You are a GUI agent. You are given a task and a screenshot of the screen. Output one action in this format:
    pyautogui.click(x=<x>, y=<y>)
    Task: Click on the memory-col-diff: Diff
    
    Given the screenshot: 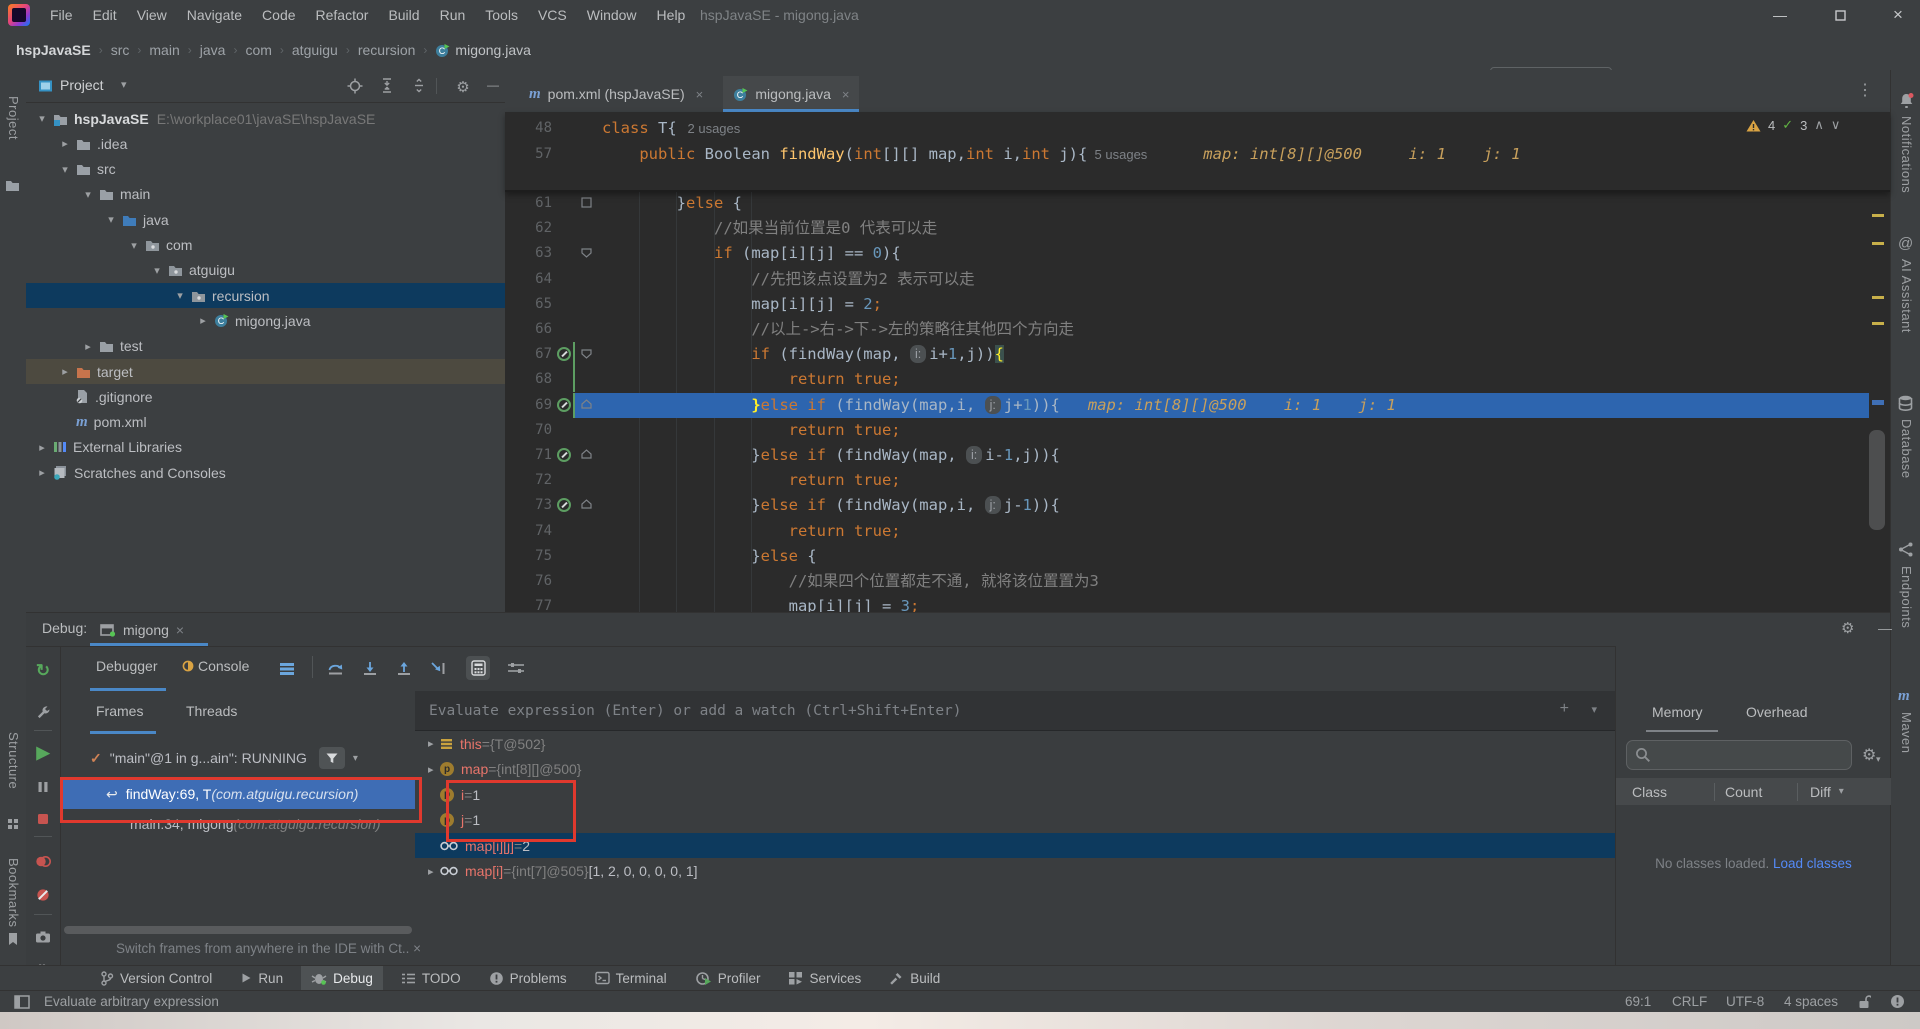 What is the action you would take?
    pyautogui.click(x=1820, y=792)
    